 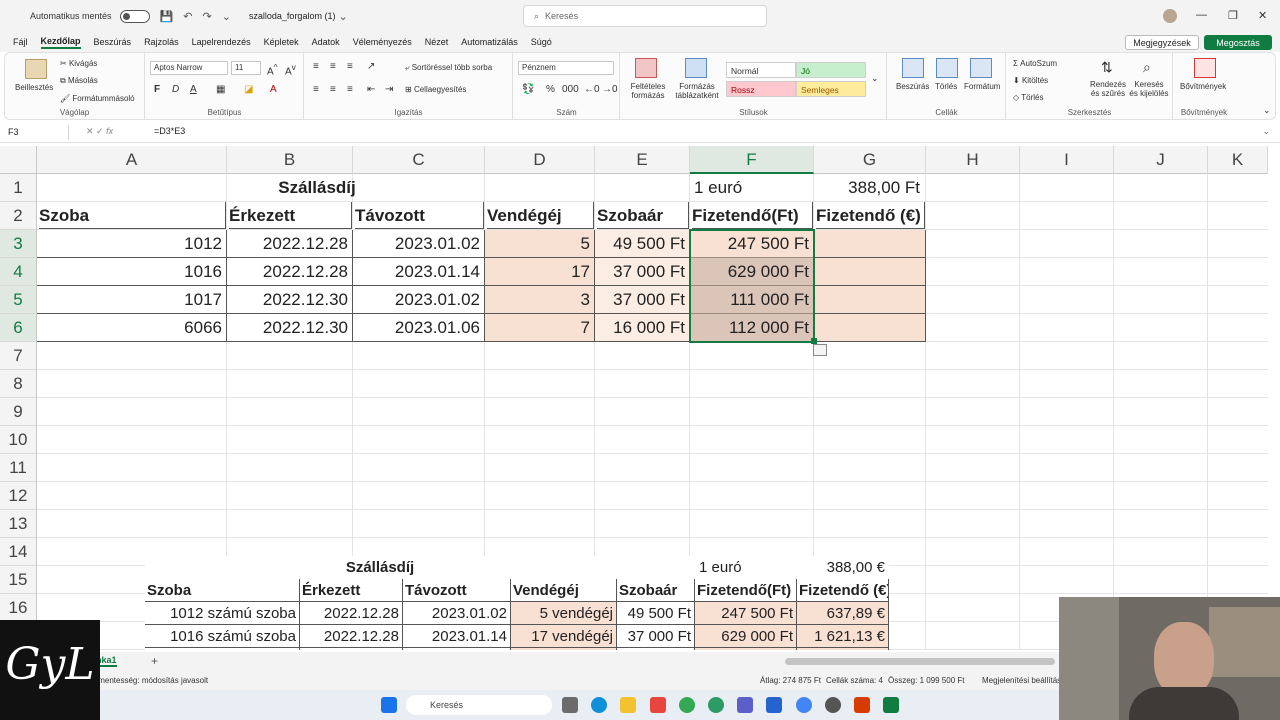 I want to click on table1-cell-r3-c6, so click(x=870, y=328).